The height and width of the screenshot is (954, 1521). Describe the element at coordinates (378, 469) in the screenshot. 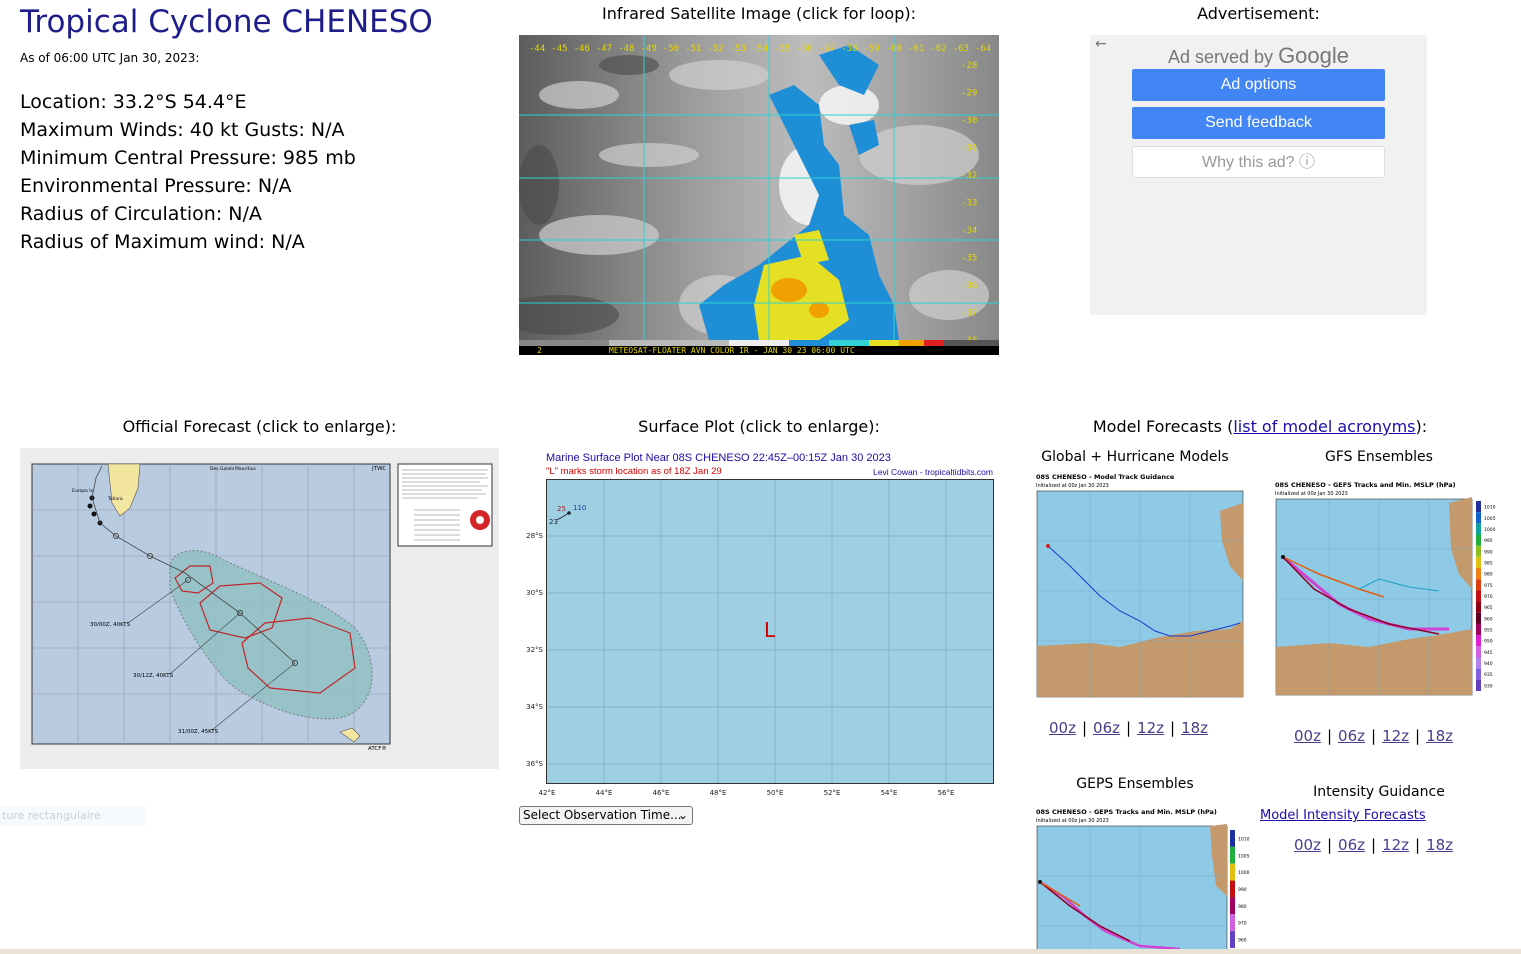

I see `agency-label: JTWC` at that location.